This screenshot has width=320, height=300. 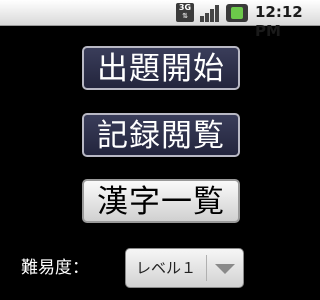 I want to click on network-type-label: 3G, so click(x=185, y=7).